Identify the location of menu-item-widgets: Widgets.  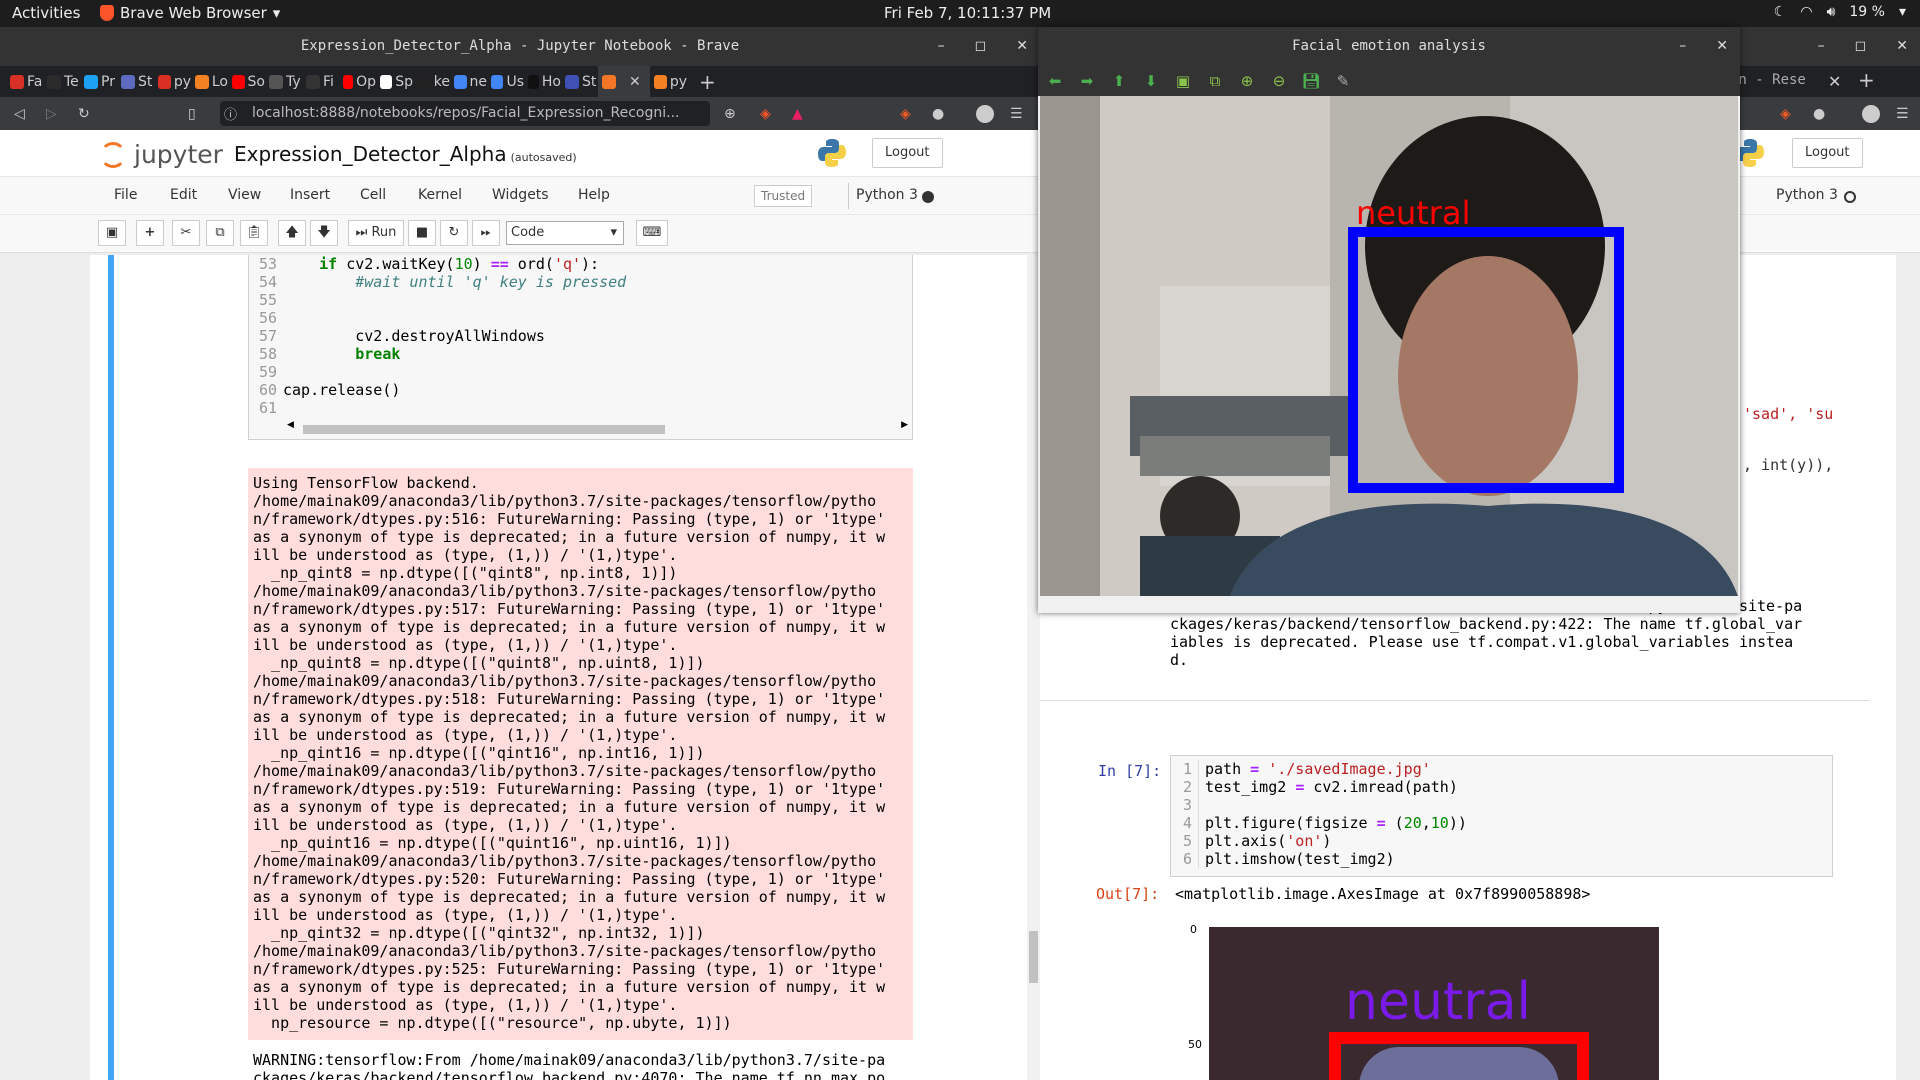
(520, 195).